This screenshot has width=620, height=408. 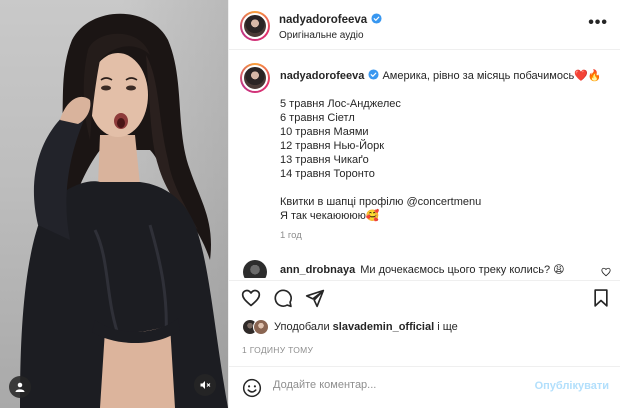 What do you see at coordinates (601, 298) in the screenshot?
I see `bookmark-icon` at bounding box center [601, 298].